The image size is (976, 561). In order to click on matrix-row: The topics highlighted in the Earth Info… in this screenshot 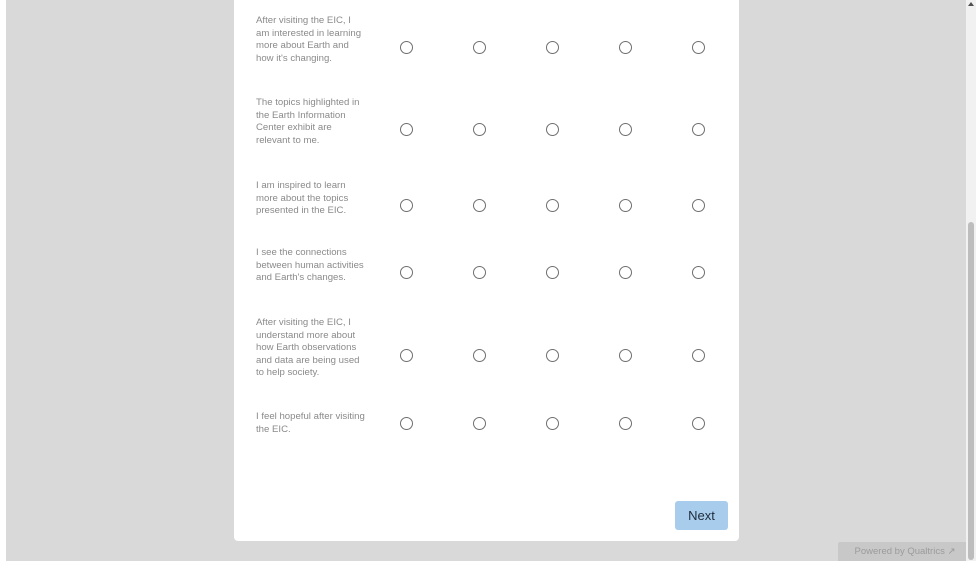, I will do `click(491, 130)`.